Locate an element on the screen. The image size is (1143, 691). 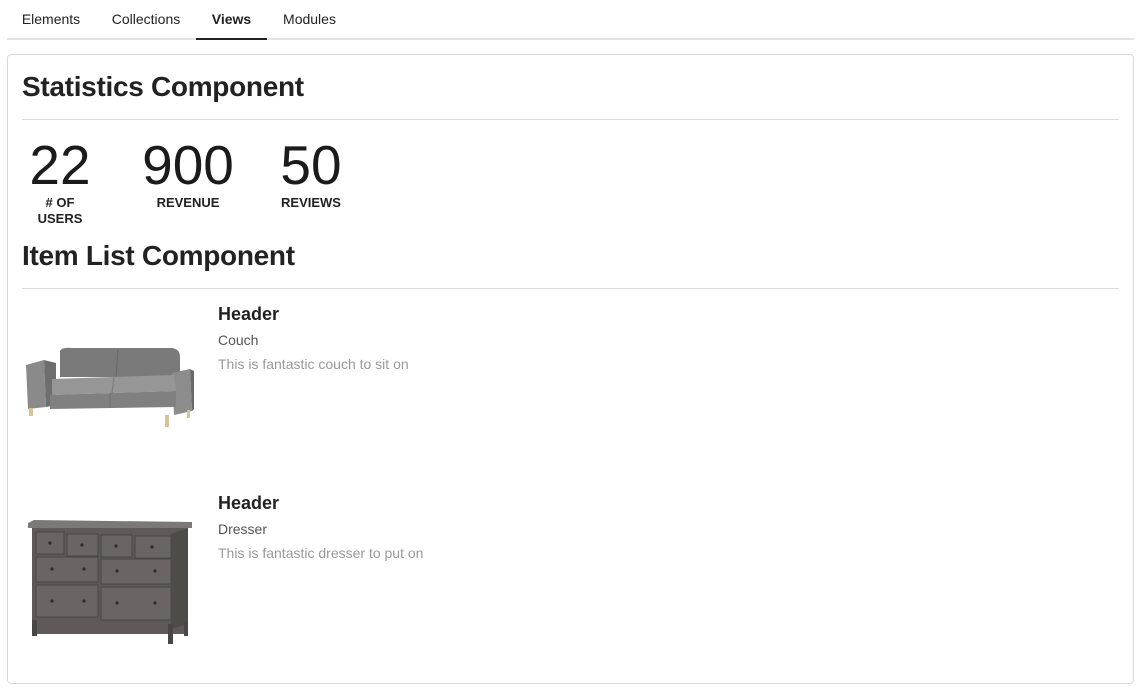
statistics-divider is located at coordinates (570, 119).